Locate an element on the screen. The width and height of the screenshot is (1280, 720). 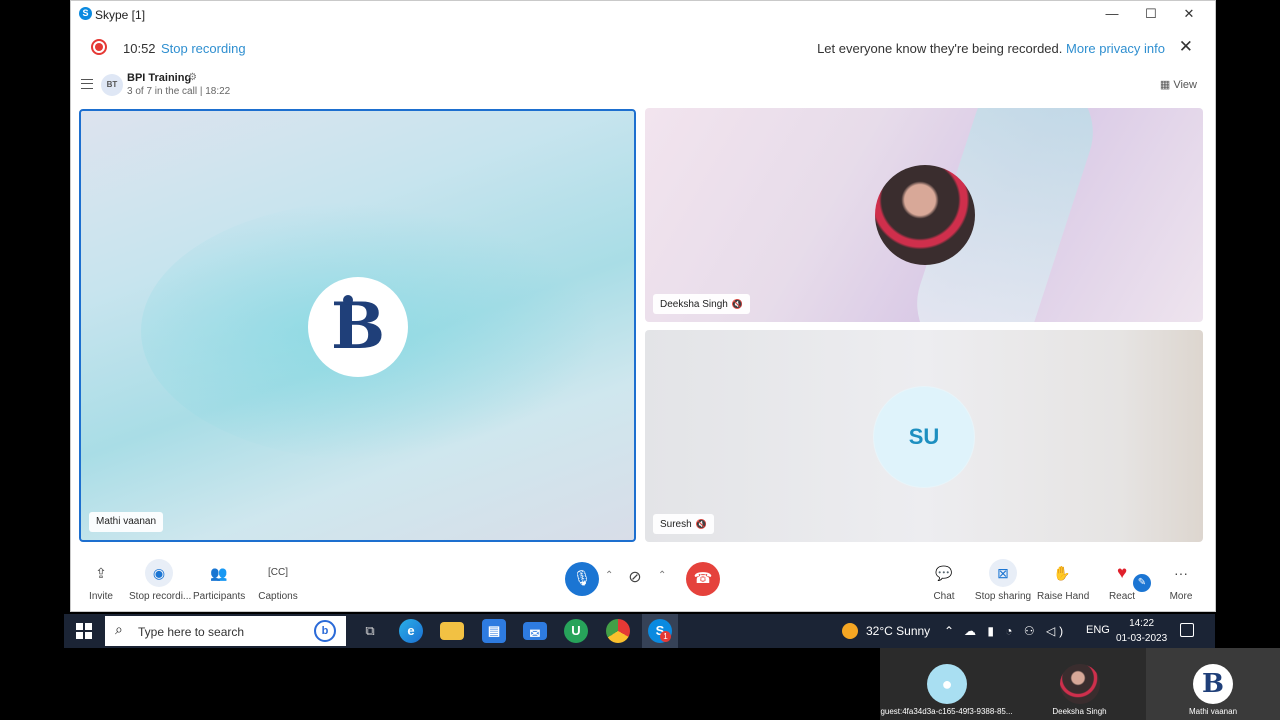
microphone-button: 🎙 is located at coordinates (582, 579).